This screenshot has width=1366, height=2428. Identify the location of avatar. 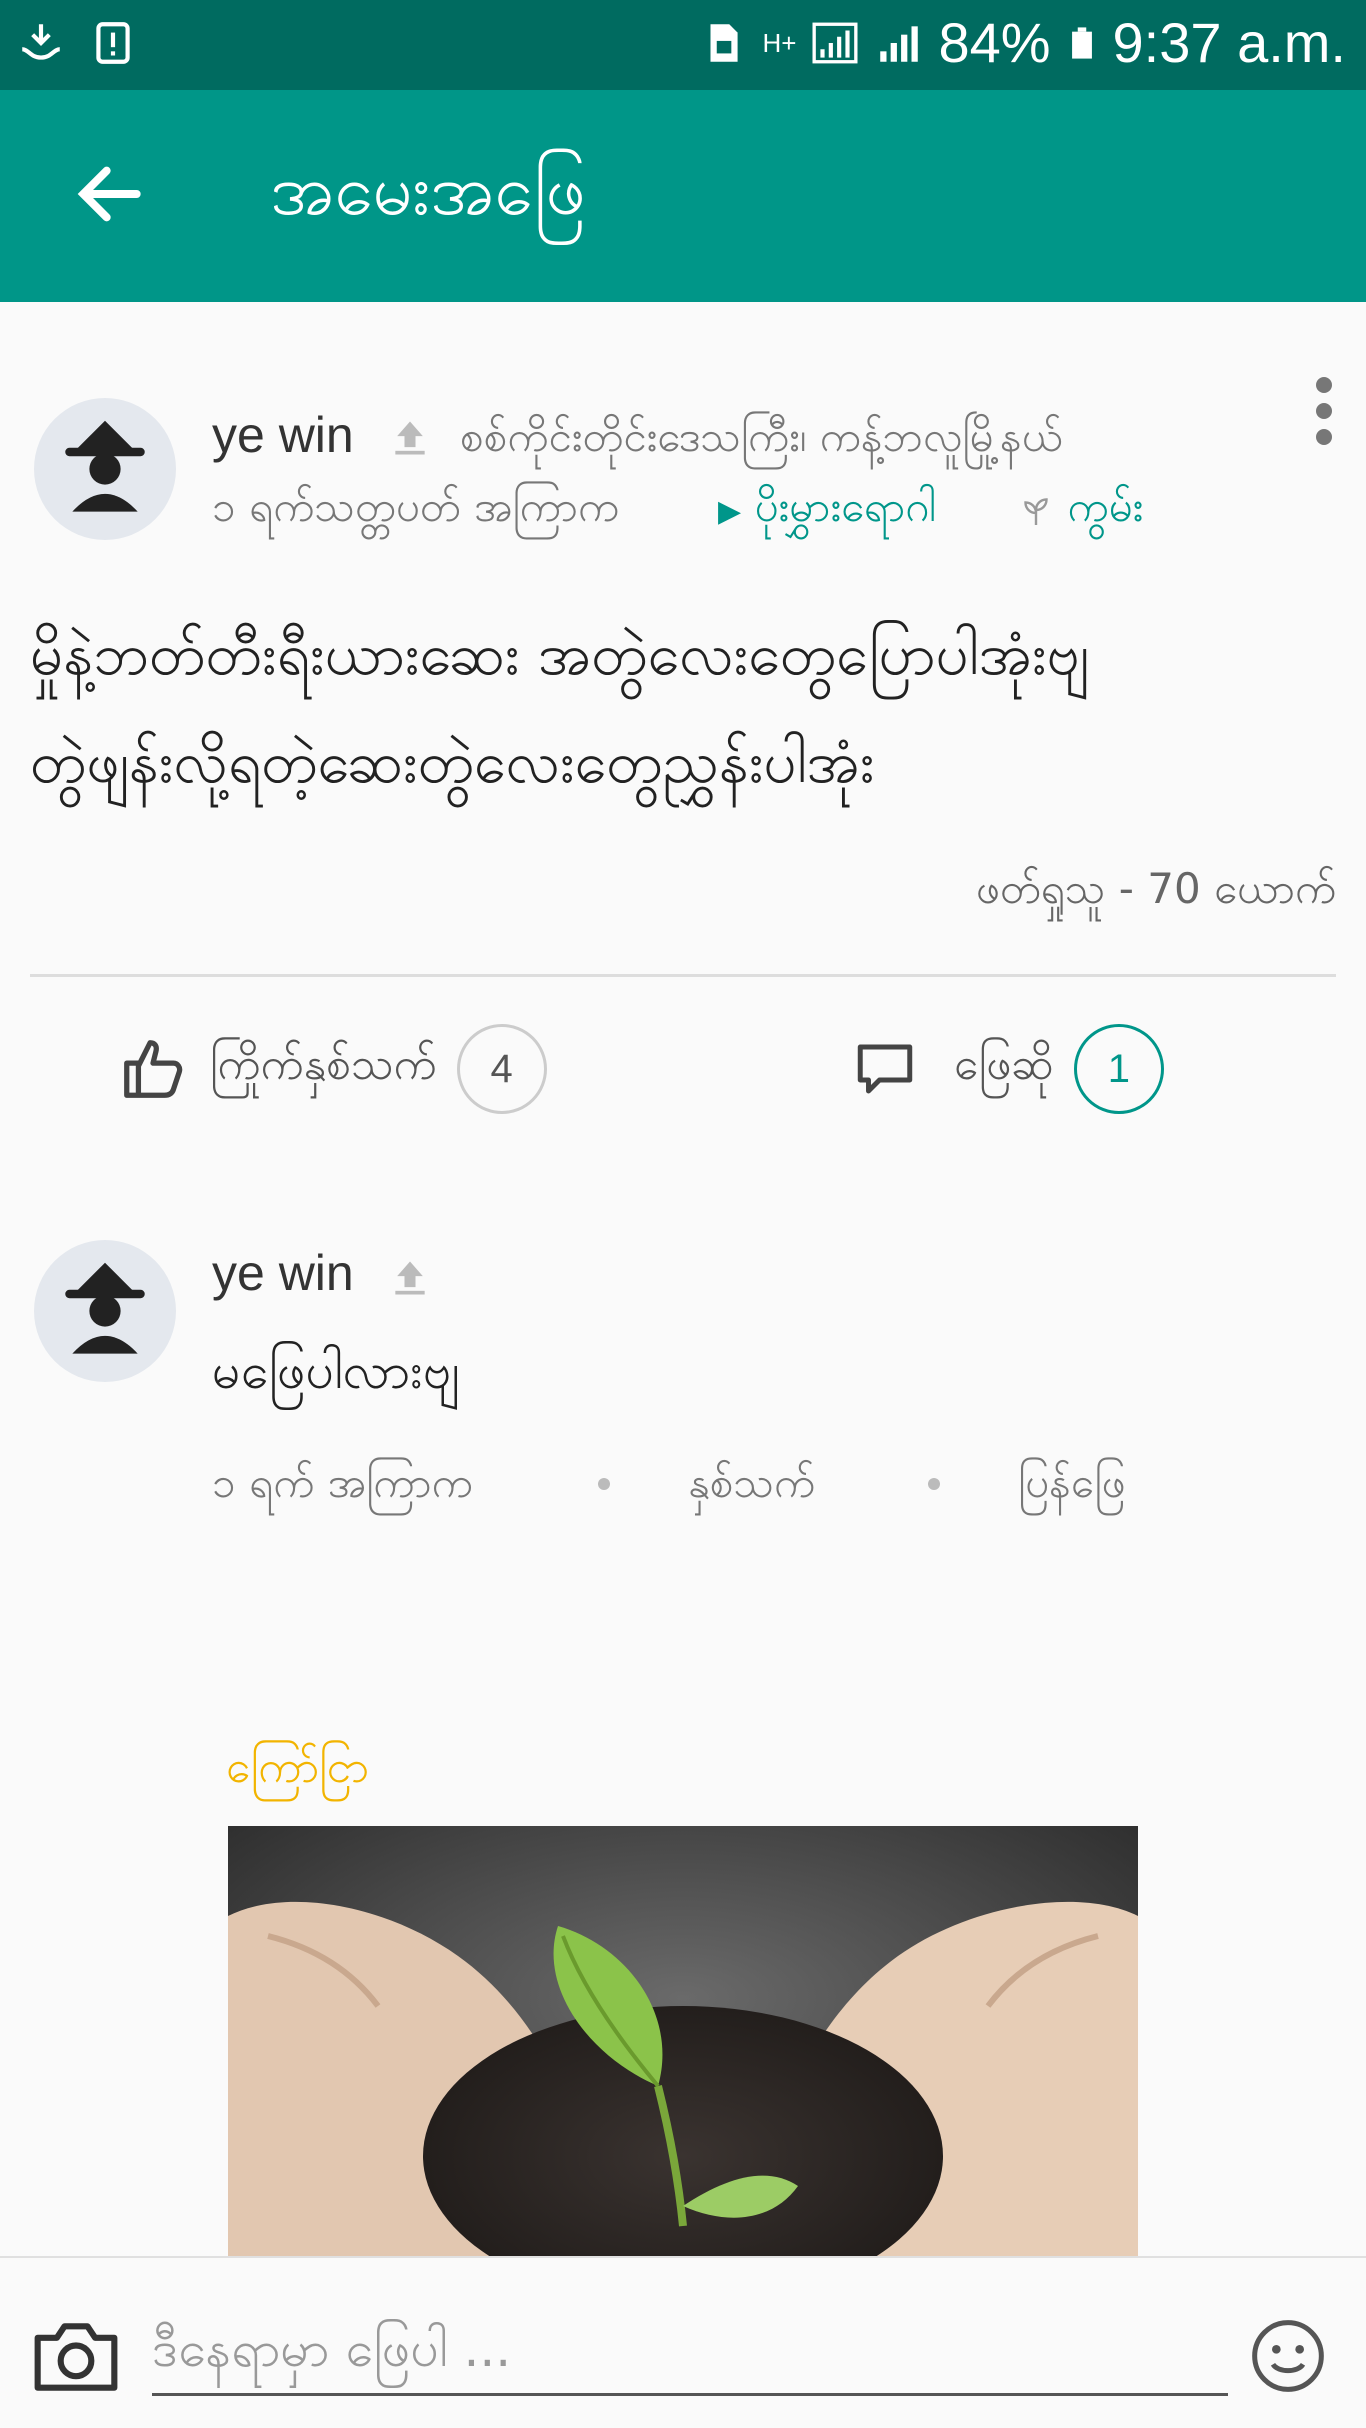
(105, 469).